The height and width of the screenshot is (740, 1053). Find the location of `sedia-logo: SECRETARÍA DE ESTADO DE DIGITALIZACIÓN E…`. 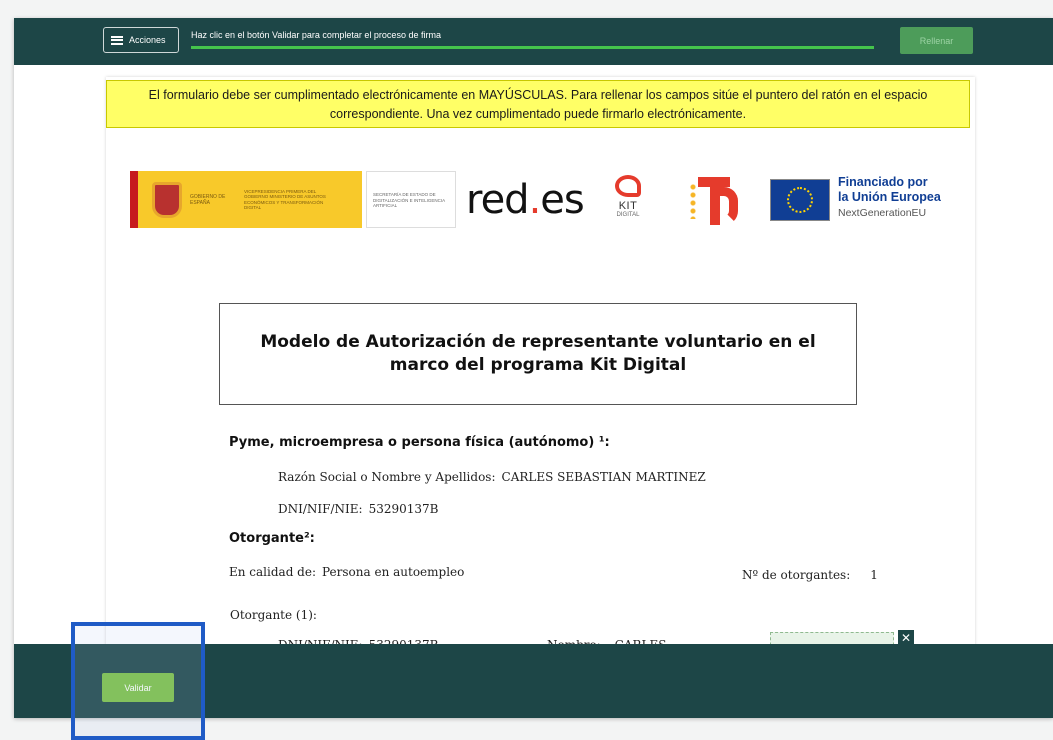

sedia-logo: SECRETARÍA DE ESTADO DE DIGITALIZACIÓN E… is located at coordinates (411, 199).